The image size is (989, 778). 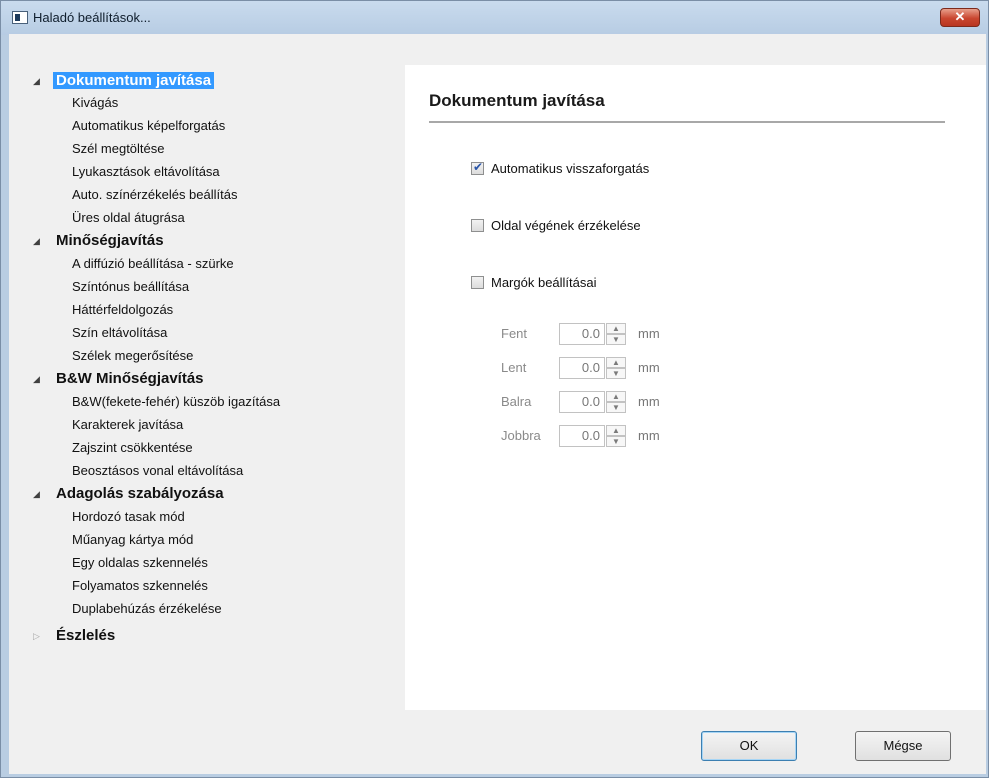 I want to click on title-bar: Haladó beállítások... ✕, so click(x=494, y=18).